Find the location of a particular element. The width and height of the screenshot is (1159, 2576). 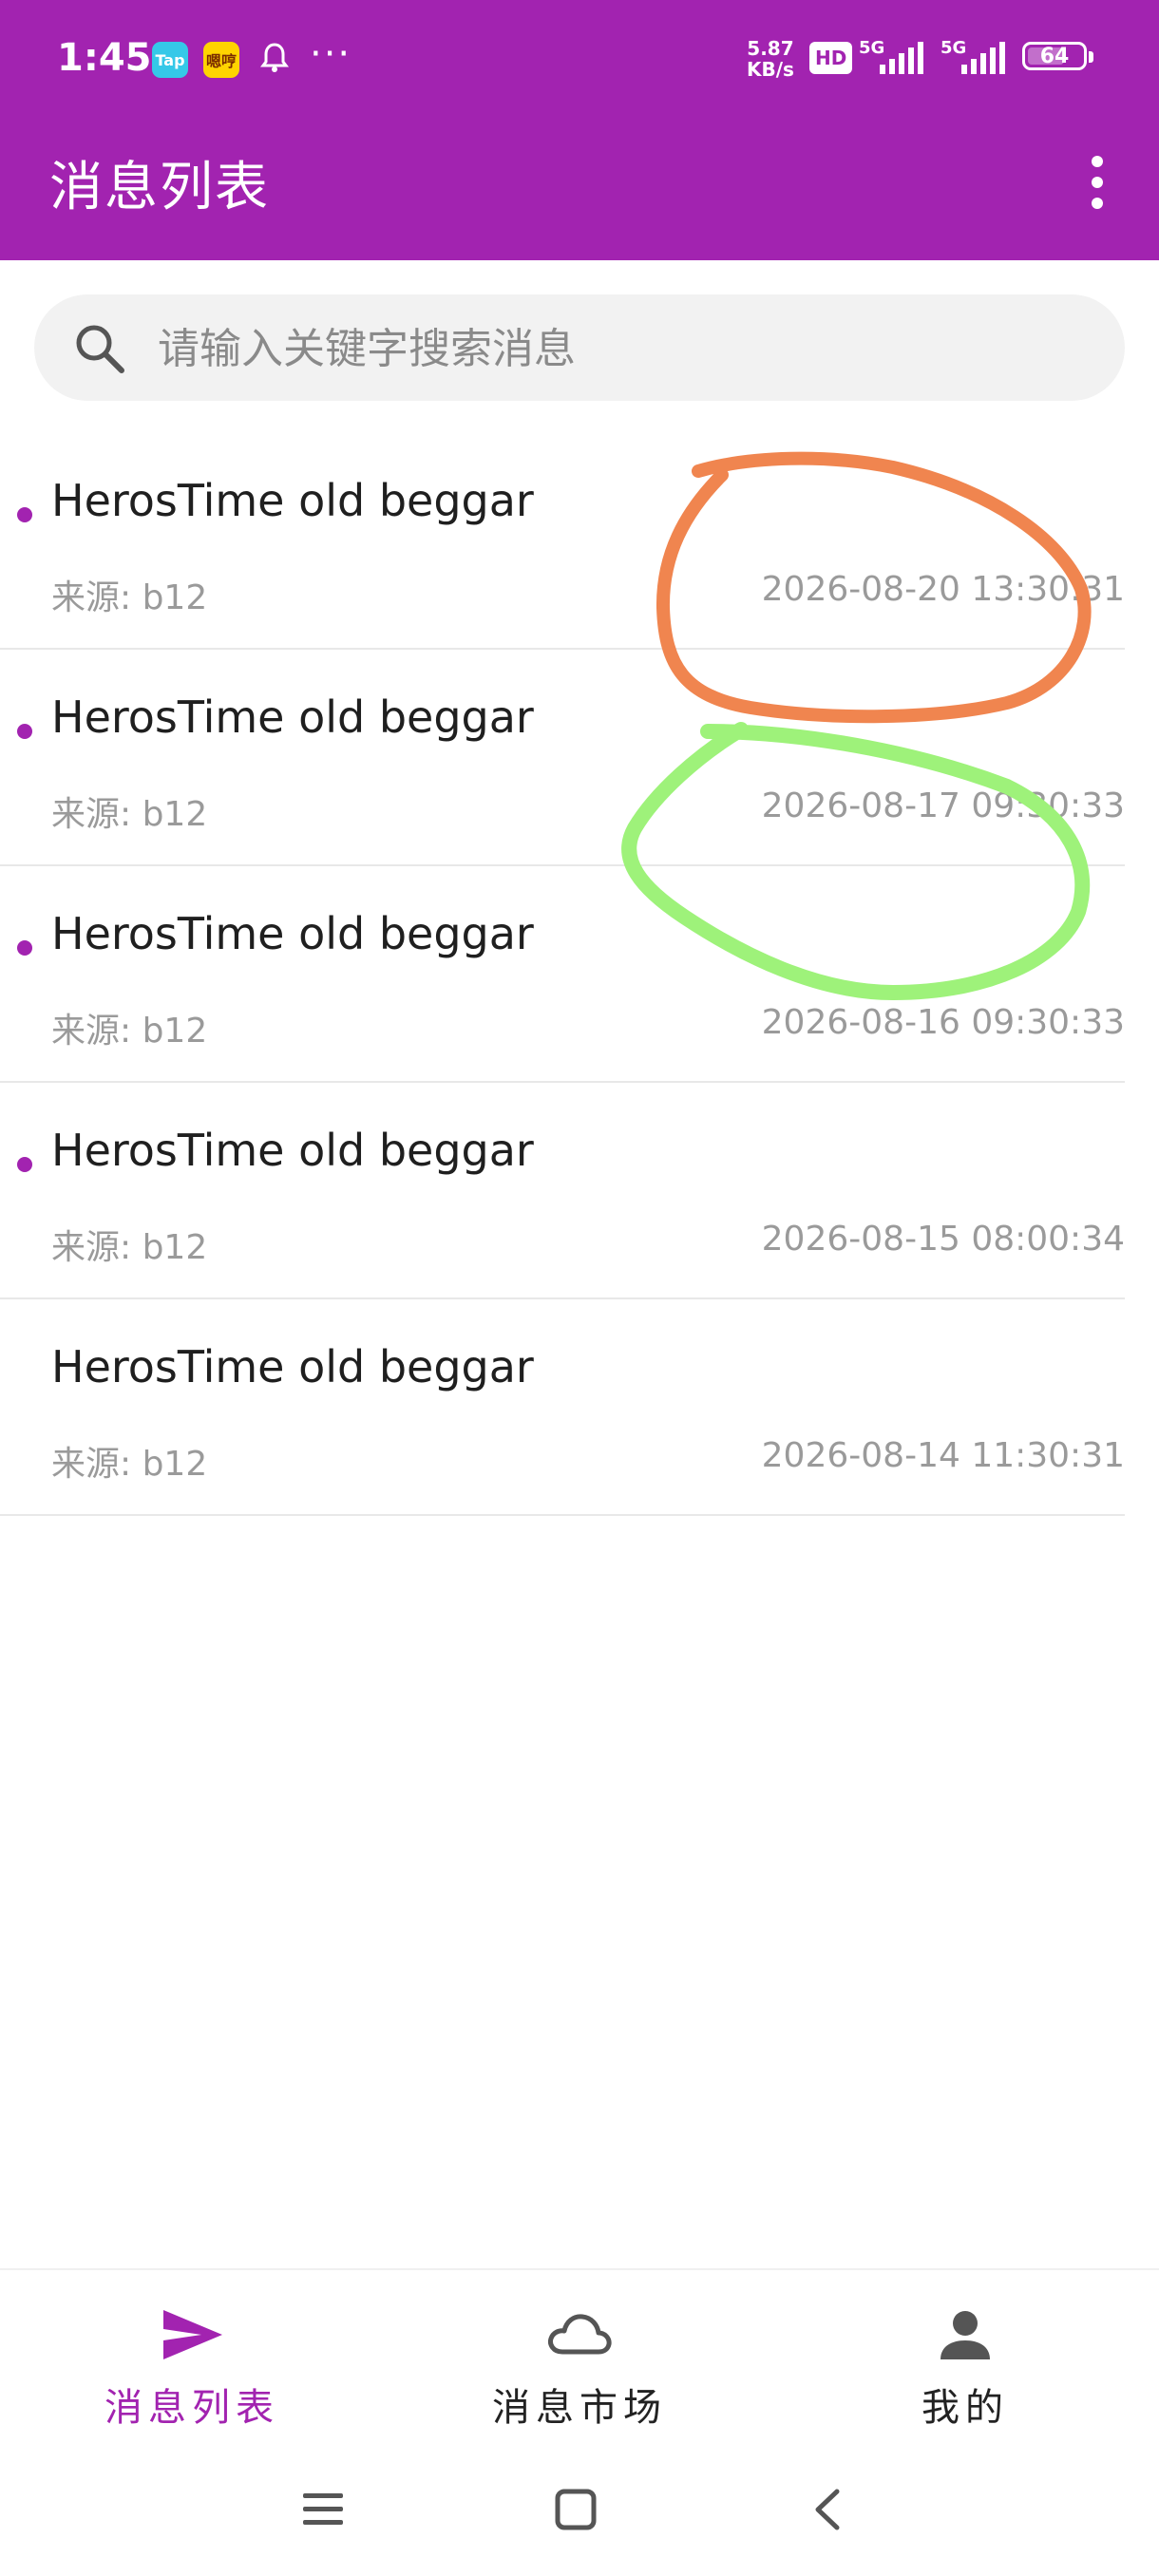

notification-app-icon: 嗯哼 is located at coordinates (221, 60).